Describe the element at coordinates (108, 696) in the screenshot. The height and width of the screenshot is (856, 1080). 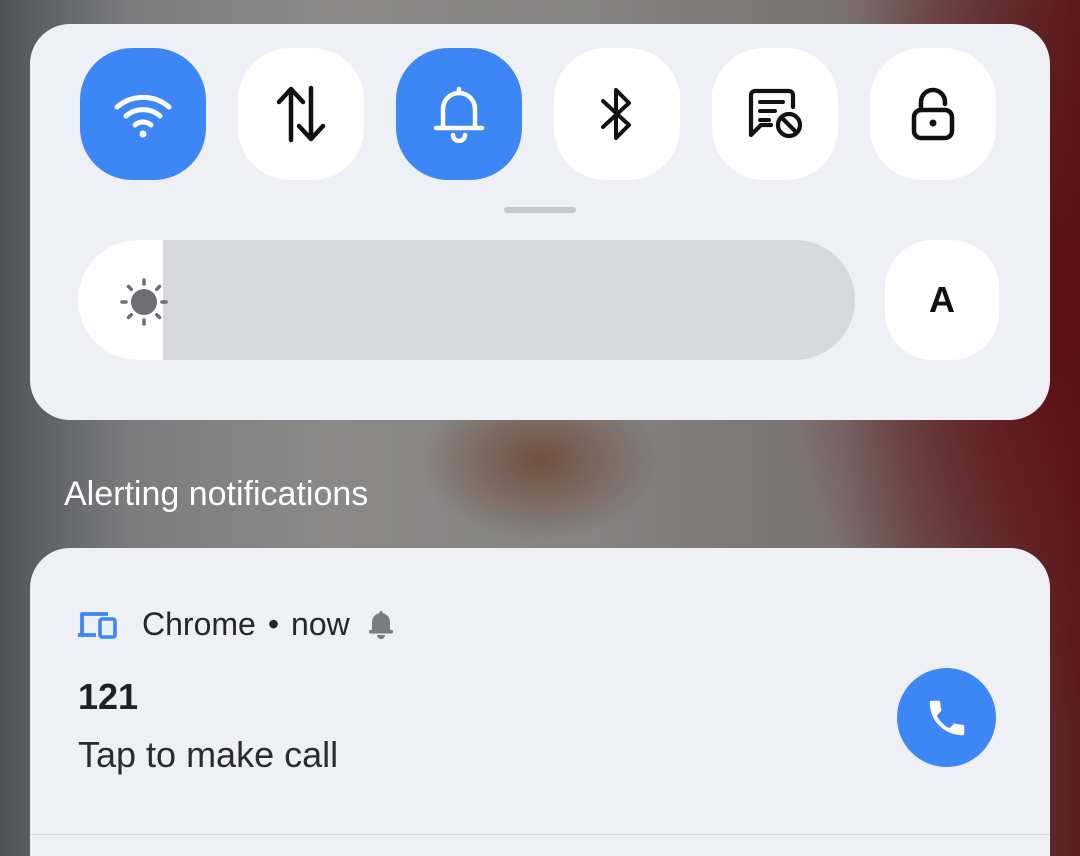
I see `notification-title: 121` at that location.